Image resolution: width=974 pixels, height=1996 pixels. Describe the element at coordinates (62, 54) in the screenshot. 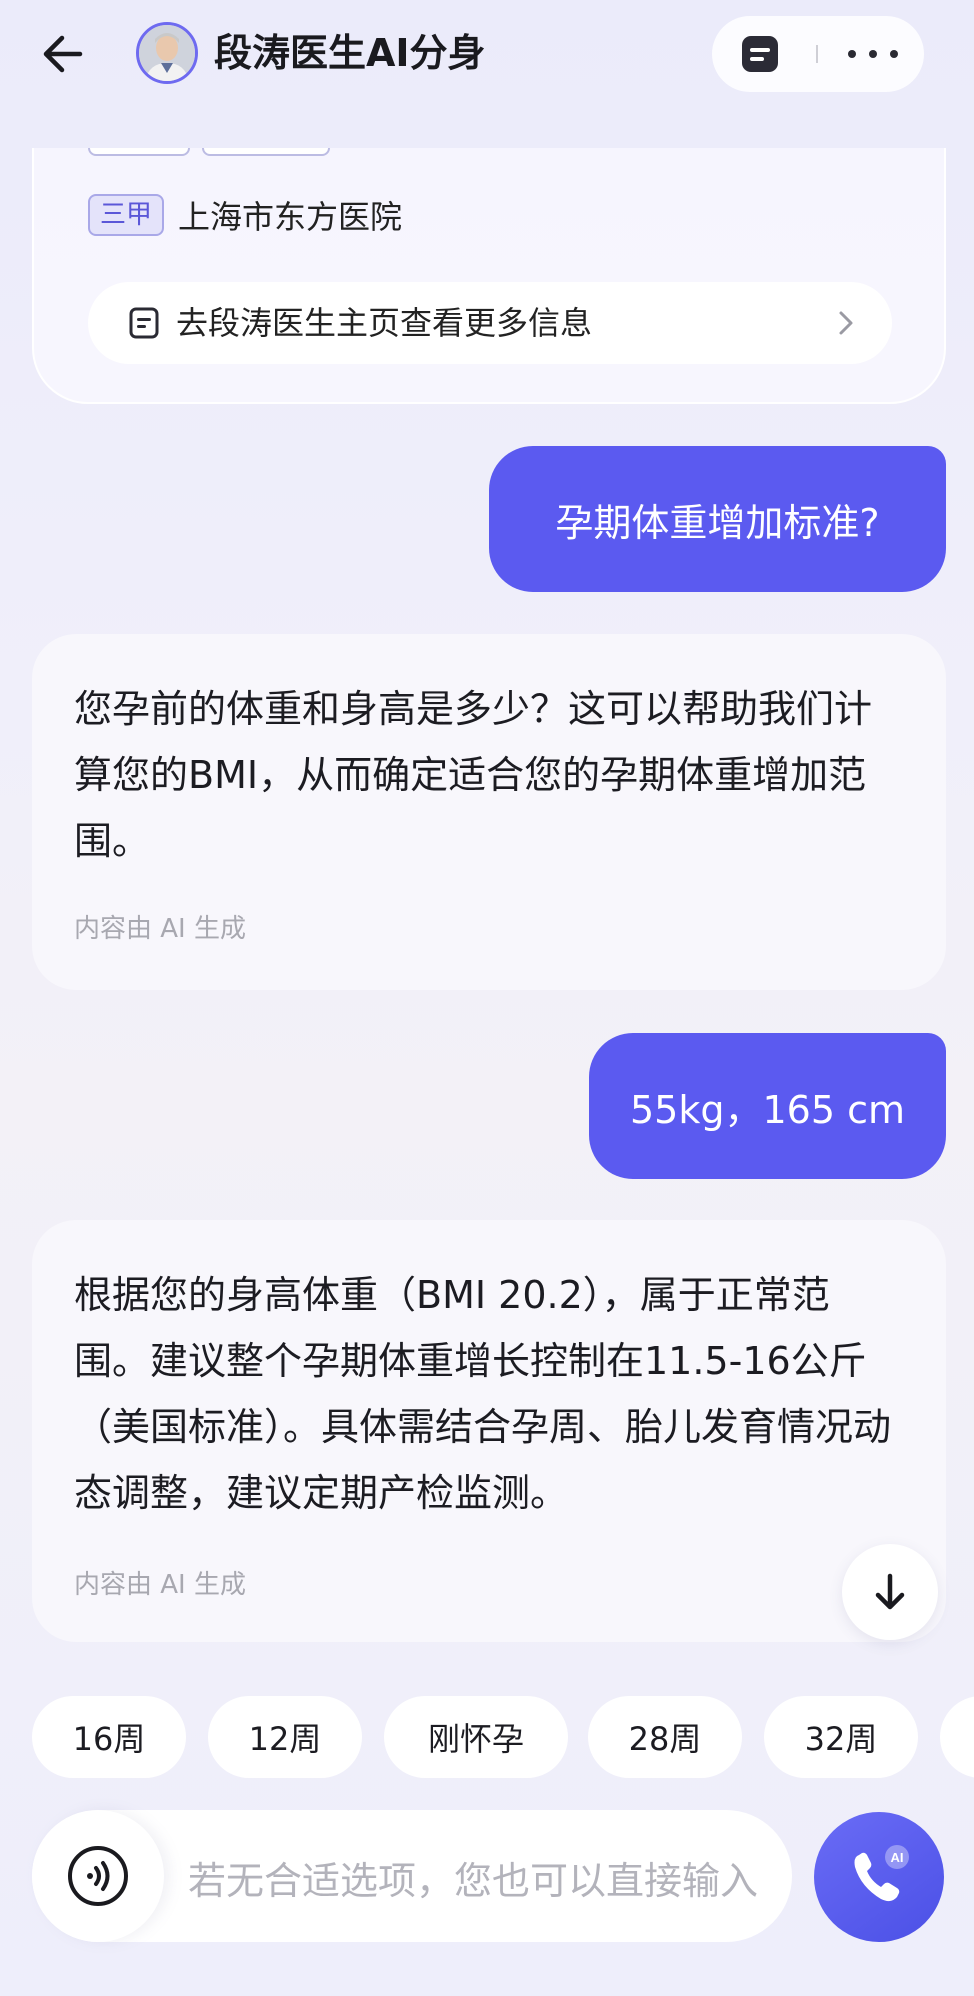

I see `back-arrow-icon` at that location.